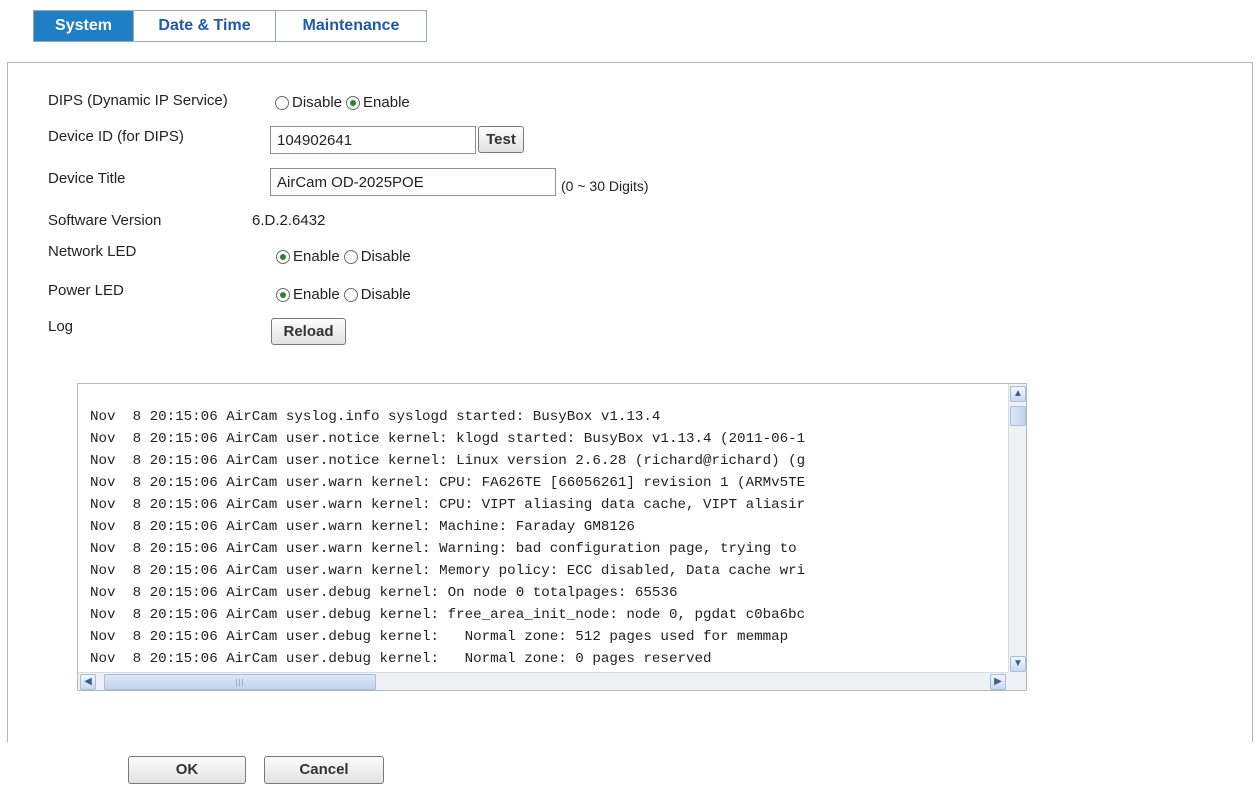  What do you see at coordinates (351, 26) in the screenshot?
I see `tab-maintenance: Maintenance` at bounding box center [351, 26].